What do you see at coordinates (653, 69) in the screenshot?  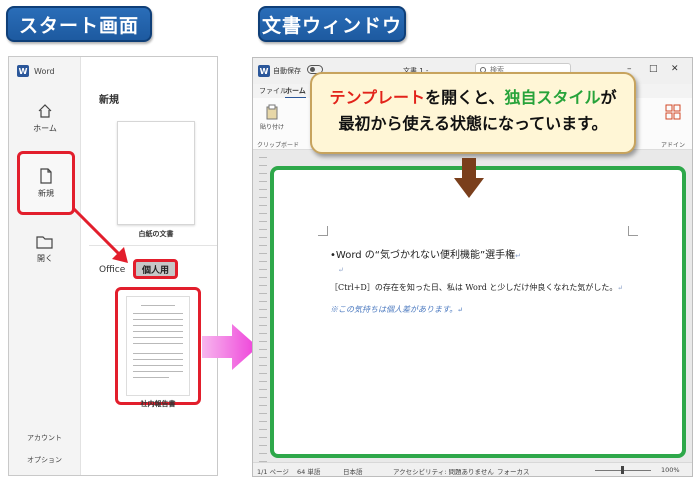 I see `maximize-icon: □` at bounding box center [653, 69].